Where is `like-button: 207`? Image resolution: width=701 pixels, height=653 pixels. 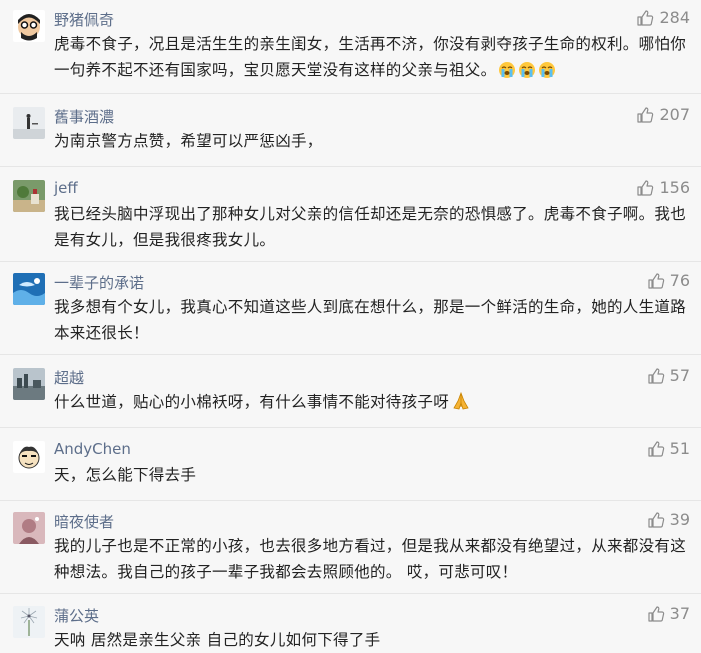 like-button: 207 is located at coordinates (663, 114).